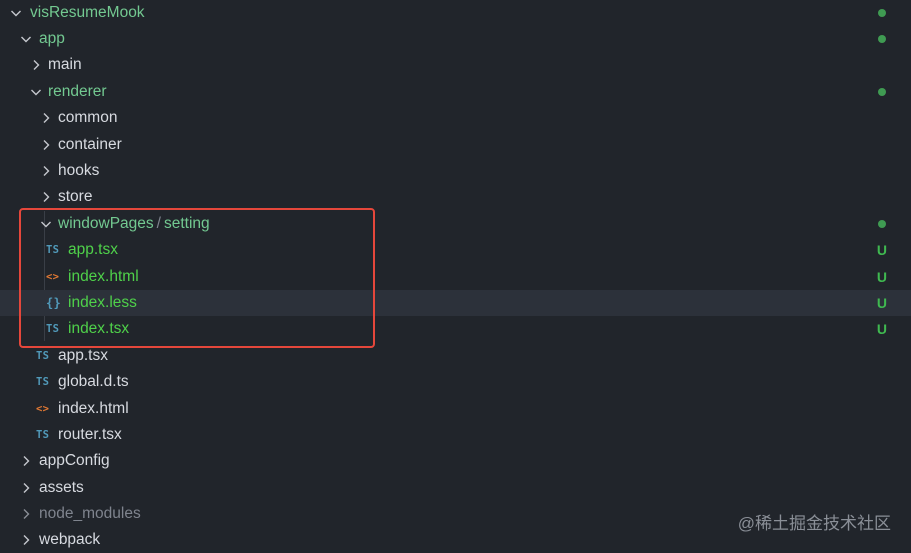  I want to click on tree-item-file: TS global.d.ts, so click(455, 382).